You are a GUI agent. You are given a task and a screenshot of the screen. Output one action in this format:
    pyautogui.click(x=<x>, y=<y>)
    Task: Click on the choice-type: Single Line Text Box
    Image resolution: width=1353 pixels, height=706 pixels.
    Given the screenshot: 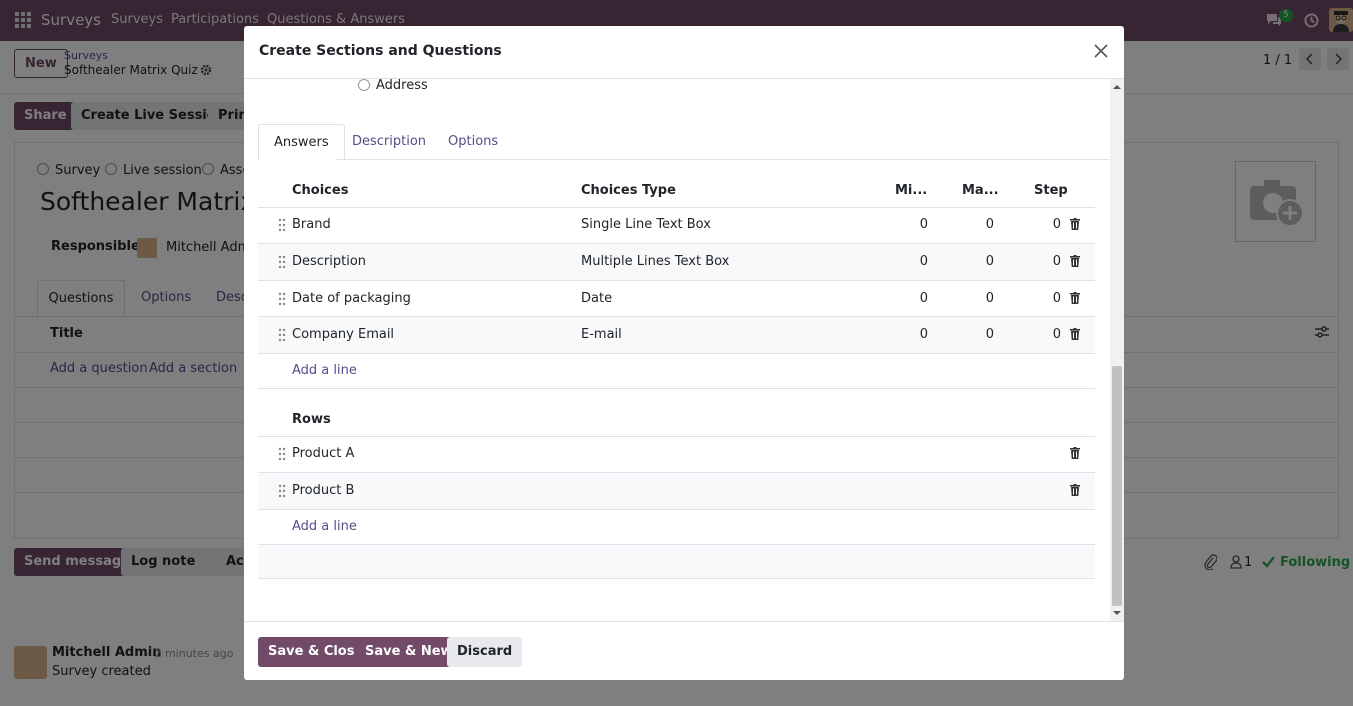 What is the action you would take?
    pyautogui.click(x=646, y=224)
    